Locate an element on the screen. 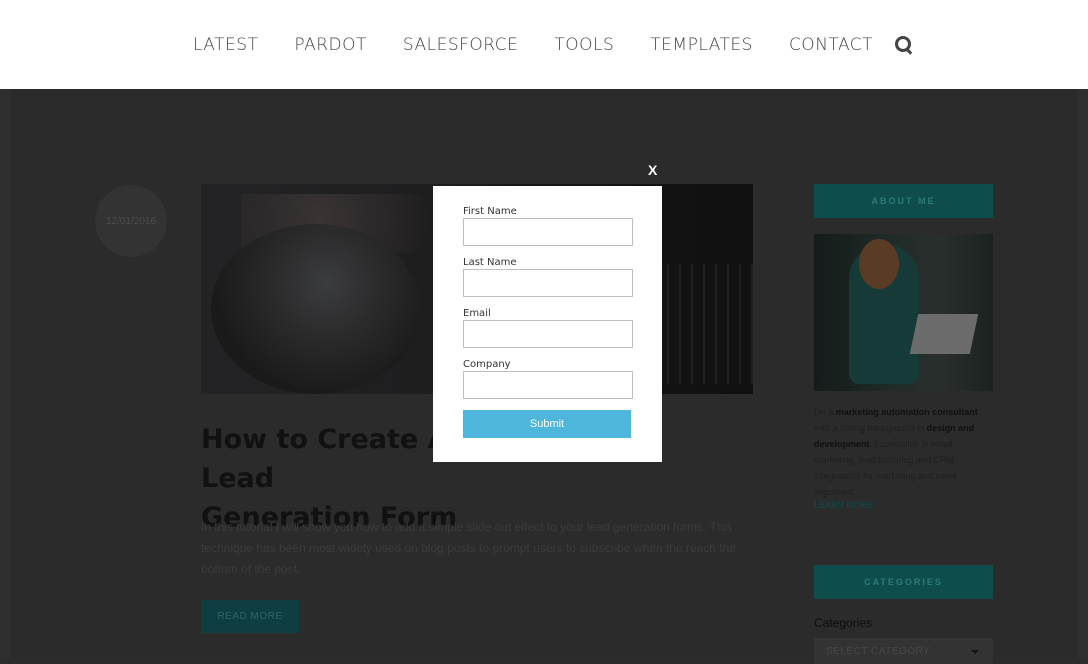 The height and width of the screenshot is (664, 1088). submit-button: Submit is located at coordinates (547, 424).